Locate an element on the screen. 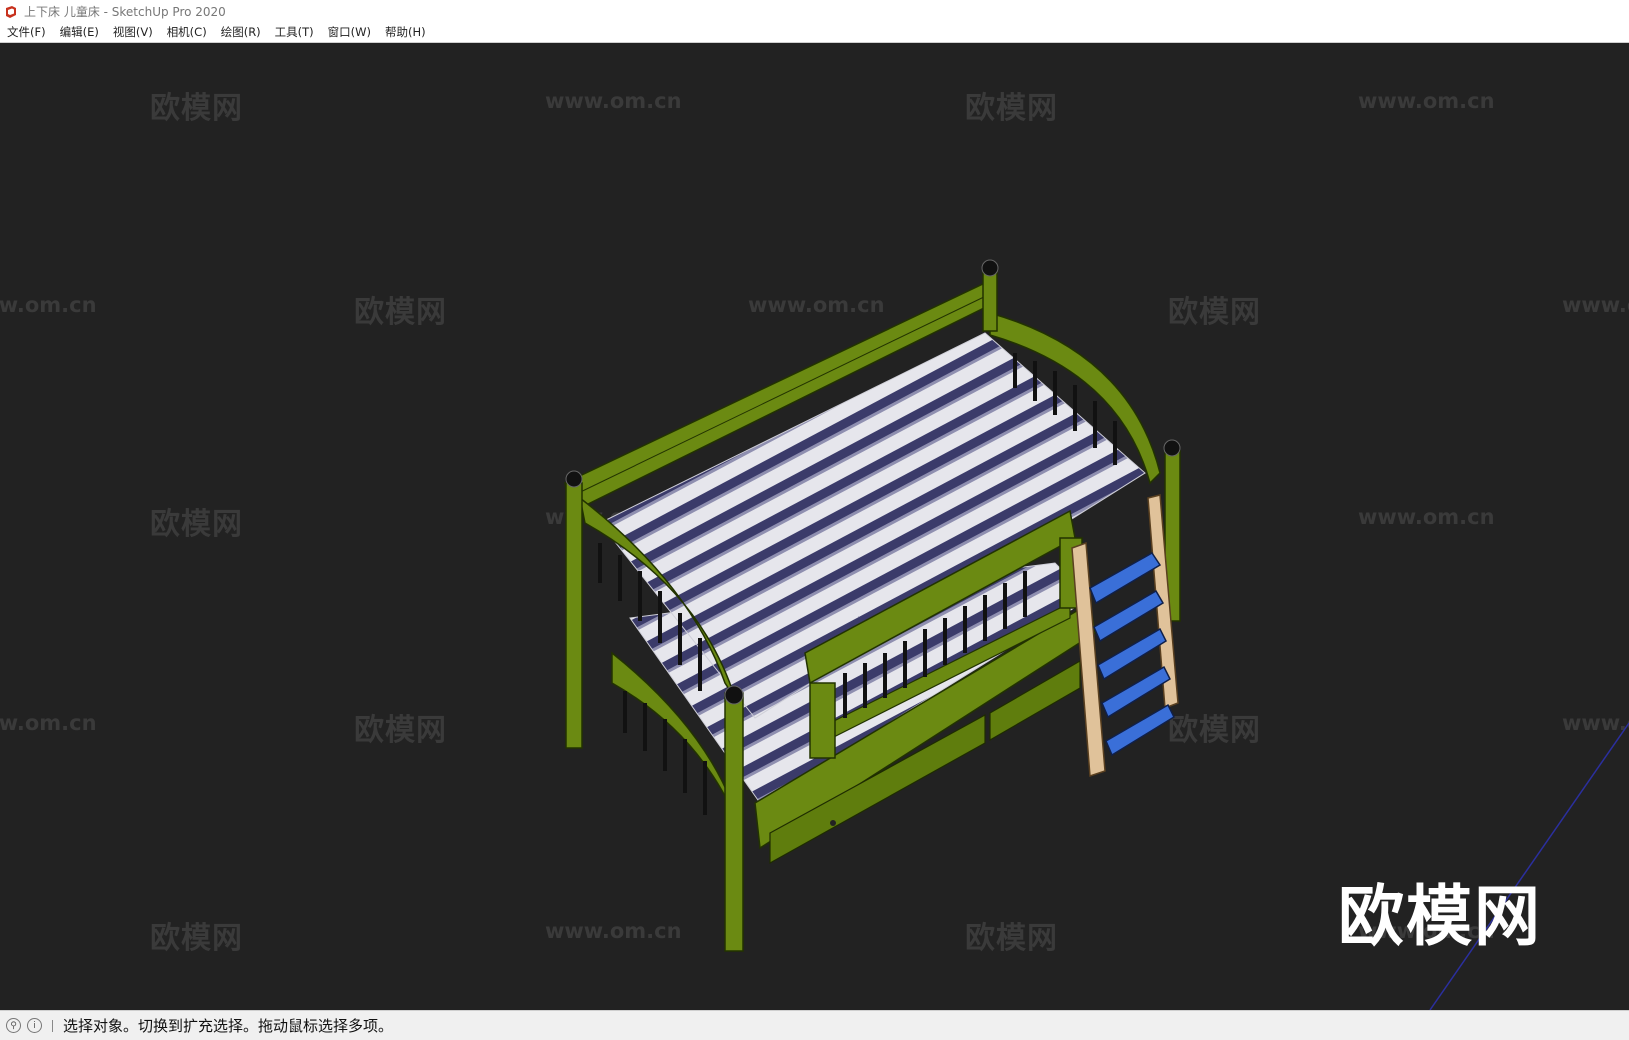  menu-camera: 相机(C) is located at coordinates (187, 32).